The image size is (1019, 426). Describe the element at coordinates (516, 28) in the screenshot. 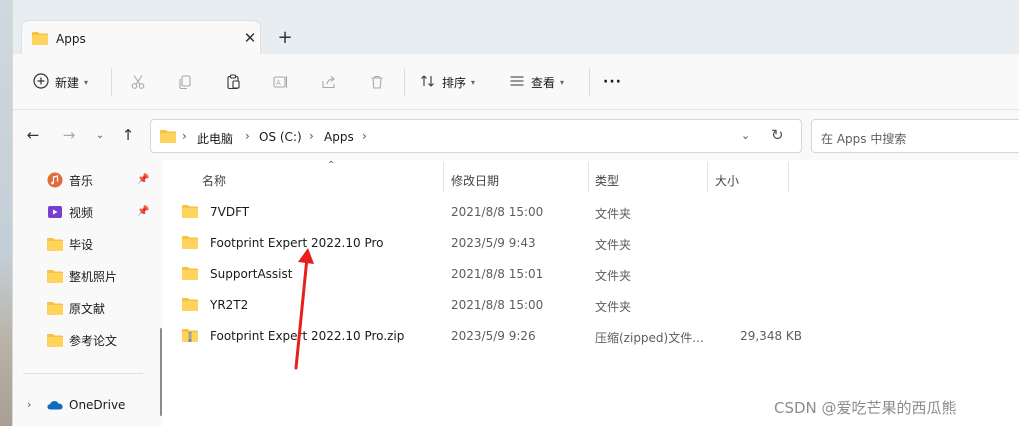

I see `tab-bar: Apps ✕ +` at that location.